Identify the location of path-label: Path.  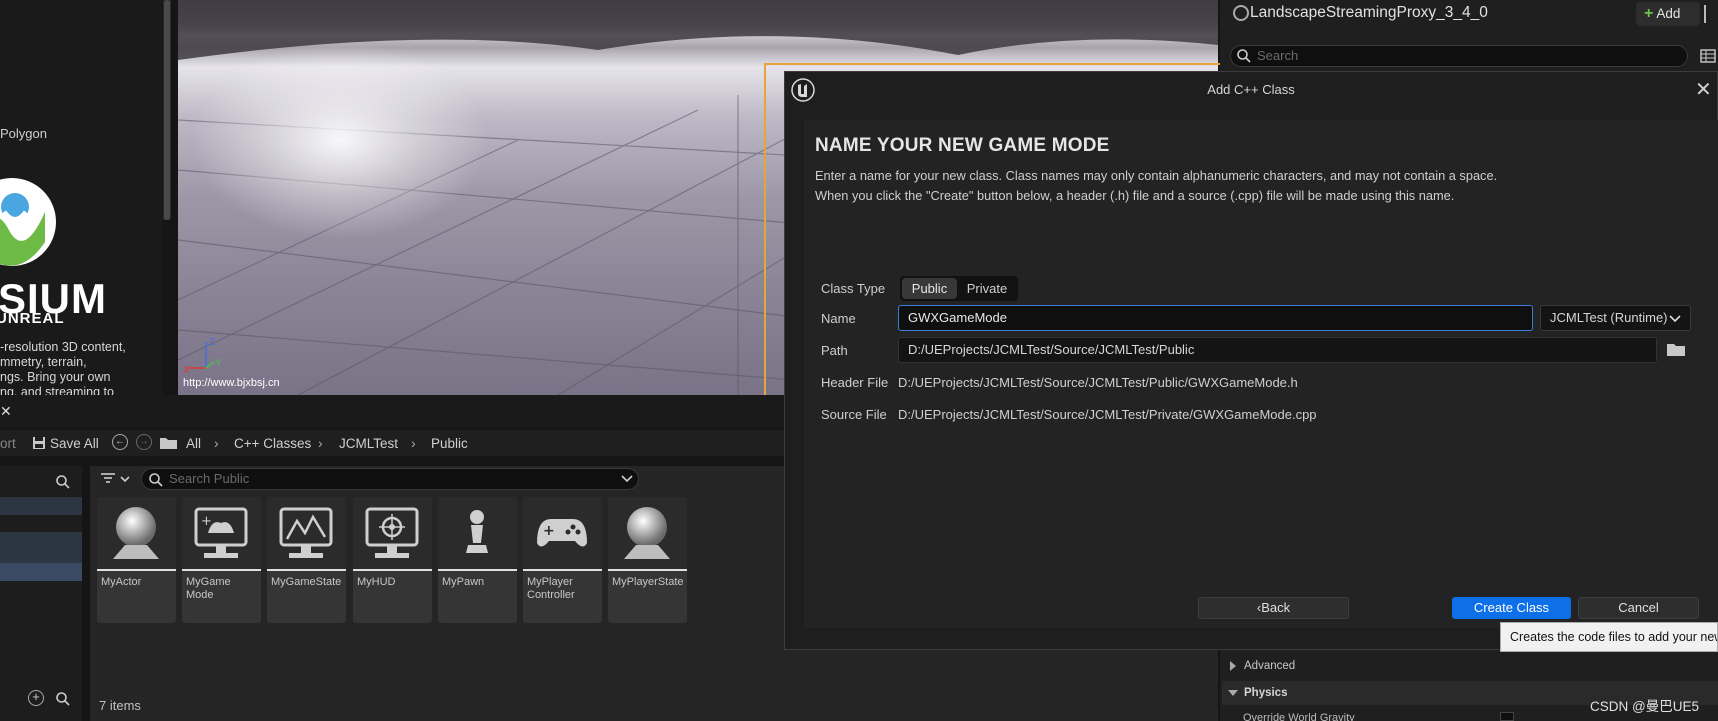
(834, 350).